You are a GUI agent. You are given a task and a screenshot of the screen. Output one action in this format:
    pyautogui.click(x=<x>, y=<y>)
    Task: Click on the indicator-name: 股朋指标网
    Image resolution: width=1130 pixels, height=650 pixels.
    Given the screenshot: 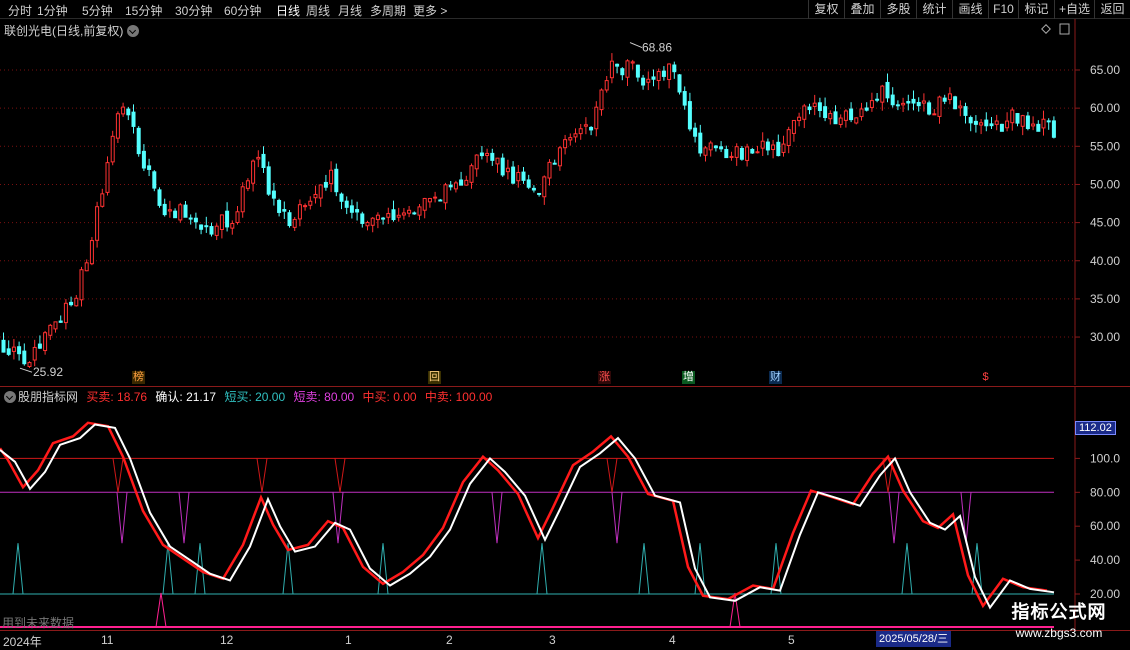 What is the action you would take?
    pyautogui.click(x=48, y=397)
    